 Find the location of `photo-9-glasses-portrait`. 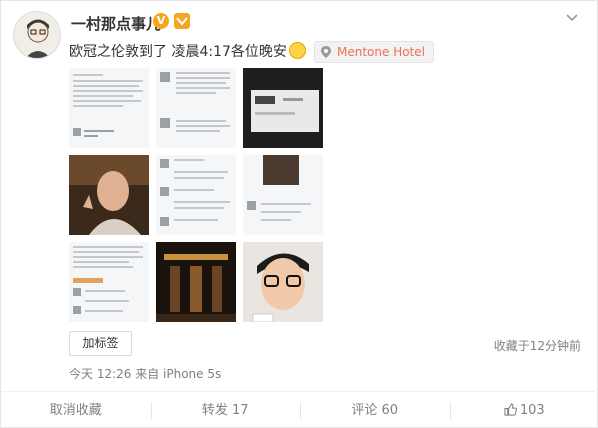

photo-9-glasses-portrait is located at coordinates (283, 282).